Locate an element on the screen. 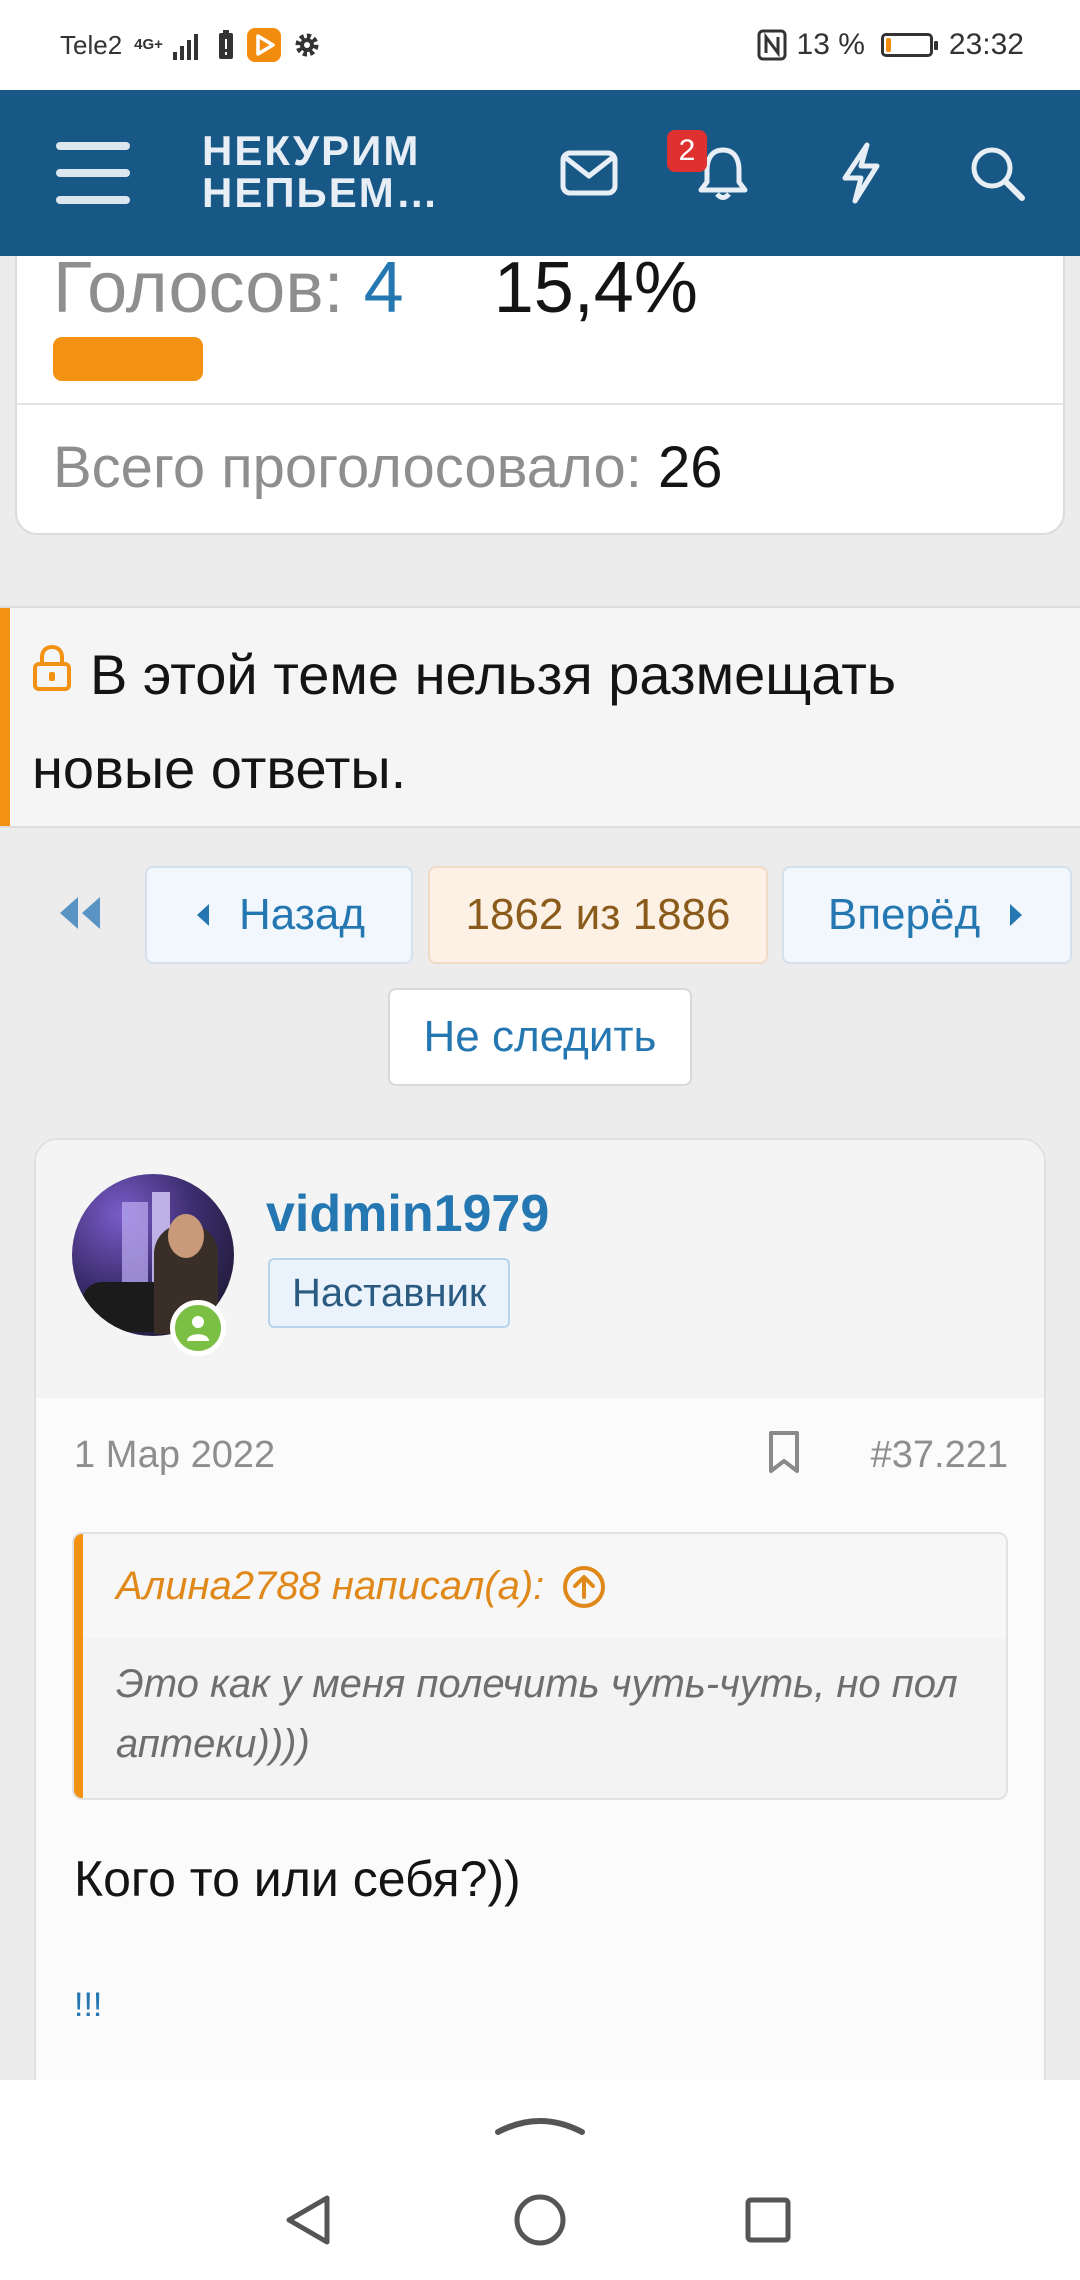 The height and width of the screenshot is (2280, 1080). clock: 23:32 is located at coordinates (986, 44).